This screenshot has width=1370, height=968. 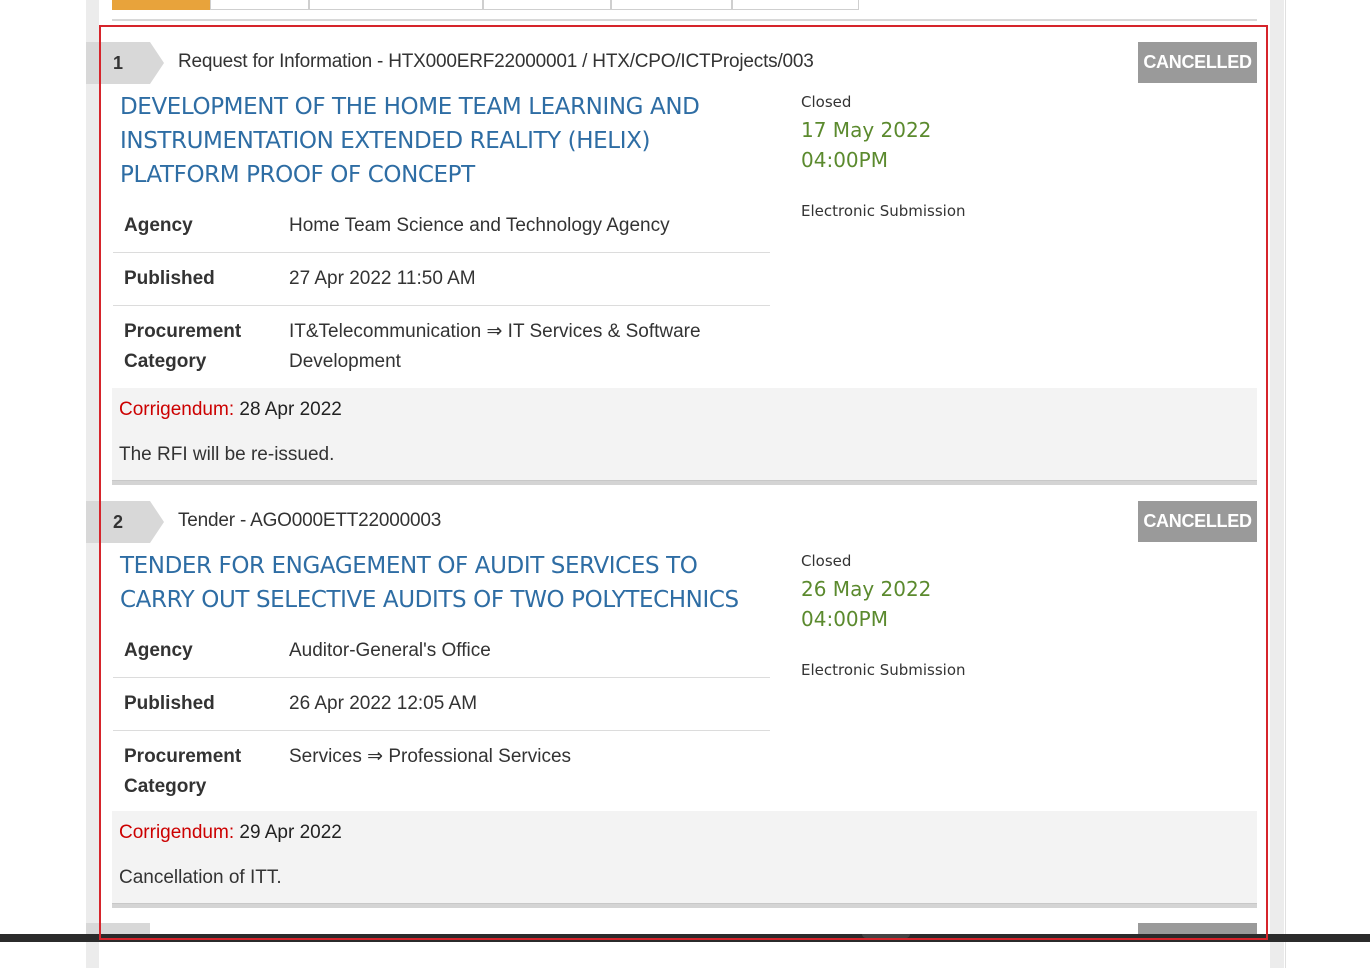 What do you see at coordinates (866, 130) in the screenshot?
I see `closing-date: 17 May 2022` at bounding box center [866, 130].